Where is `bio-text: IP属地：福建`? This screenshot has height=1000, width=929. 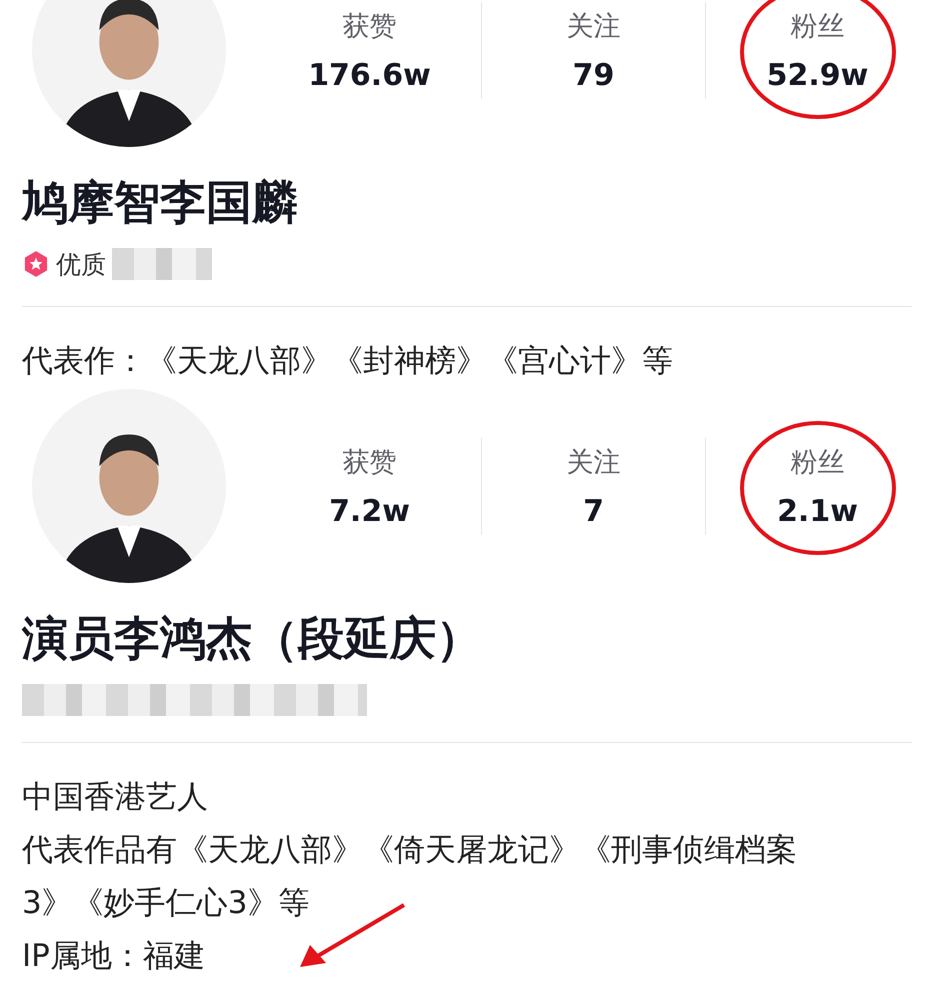
bio-text: IP属地：福建 is located at coordinates (114, 956).